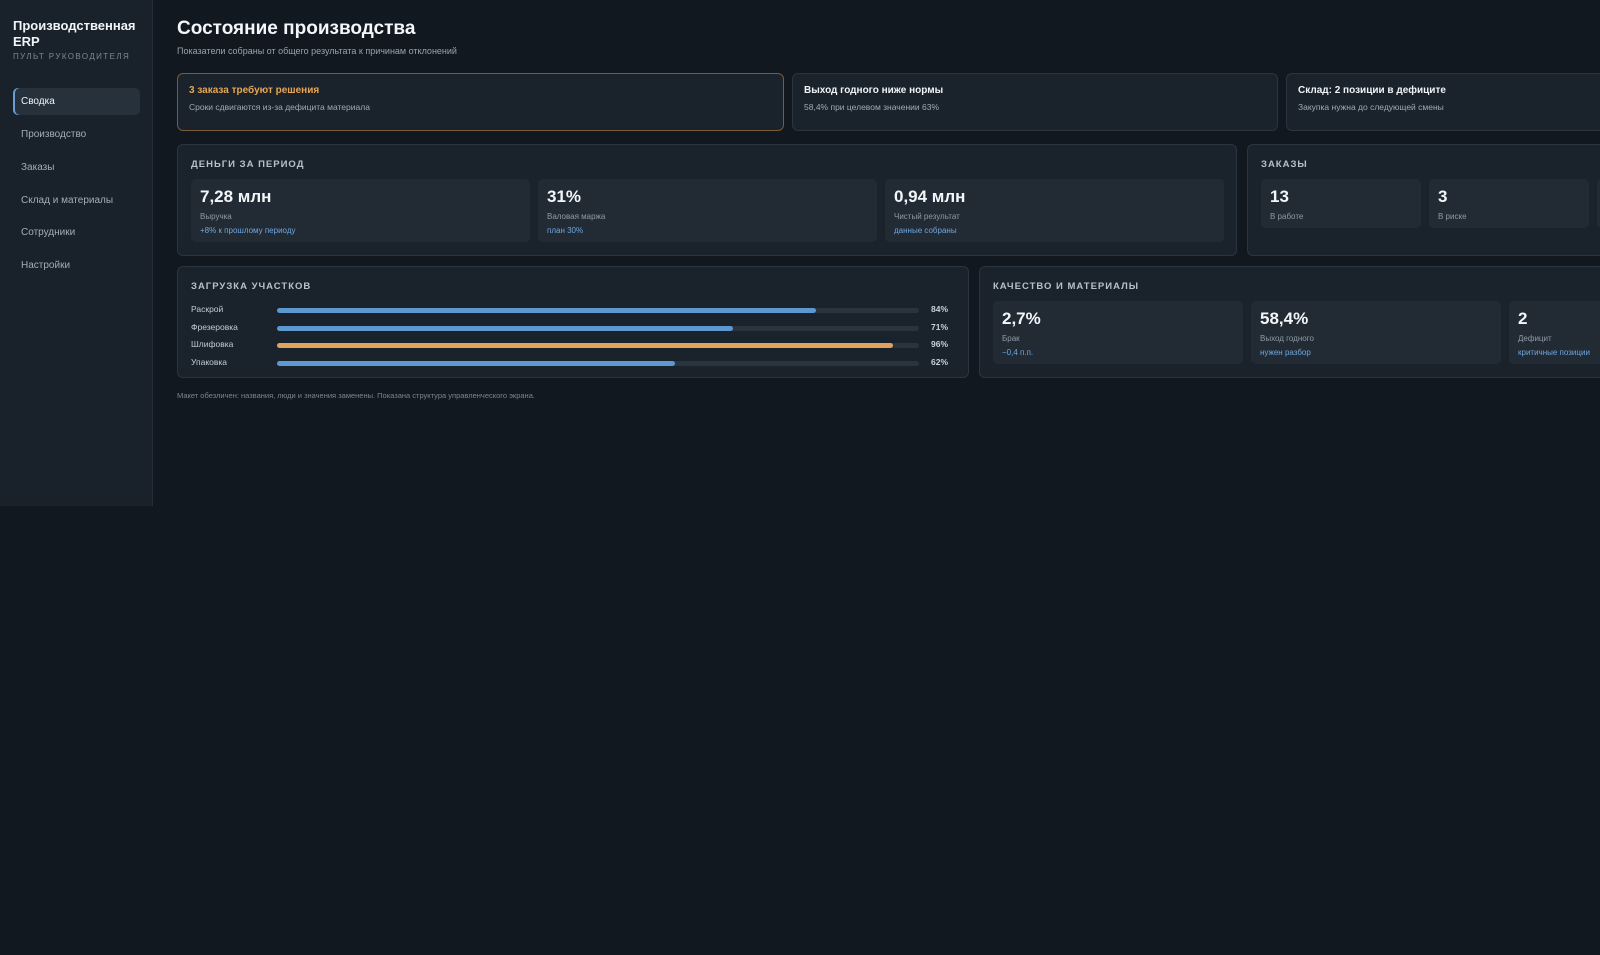 The height and width of the screenshot is (955, 1600). What do you see at coordinates (565, 230) in the screenshot?
I see `metric-note: план 30%` at bounding box center [565, 230].